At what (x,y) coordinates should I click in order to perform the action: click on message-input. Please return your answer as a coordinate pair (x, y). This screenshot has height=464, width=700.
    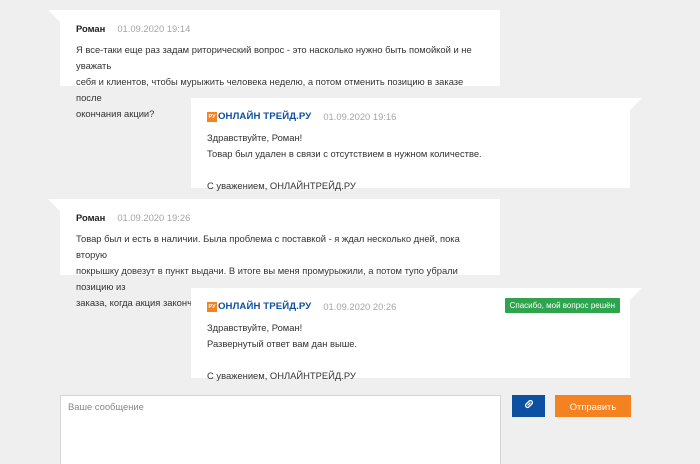
    Looking at the image, I should click on (280, 430).